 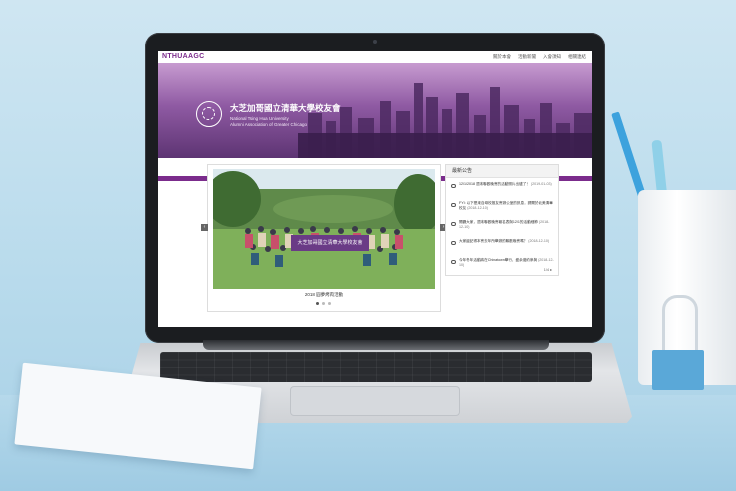 I want to click on university-seal-icon, so click(x=209, y=114).